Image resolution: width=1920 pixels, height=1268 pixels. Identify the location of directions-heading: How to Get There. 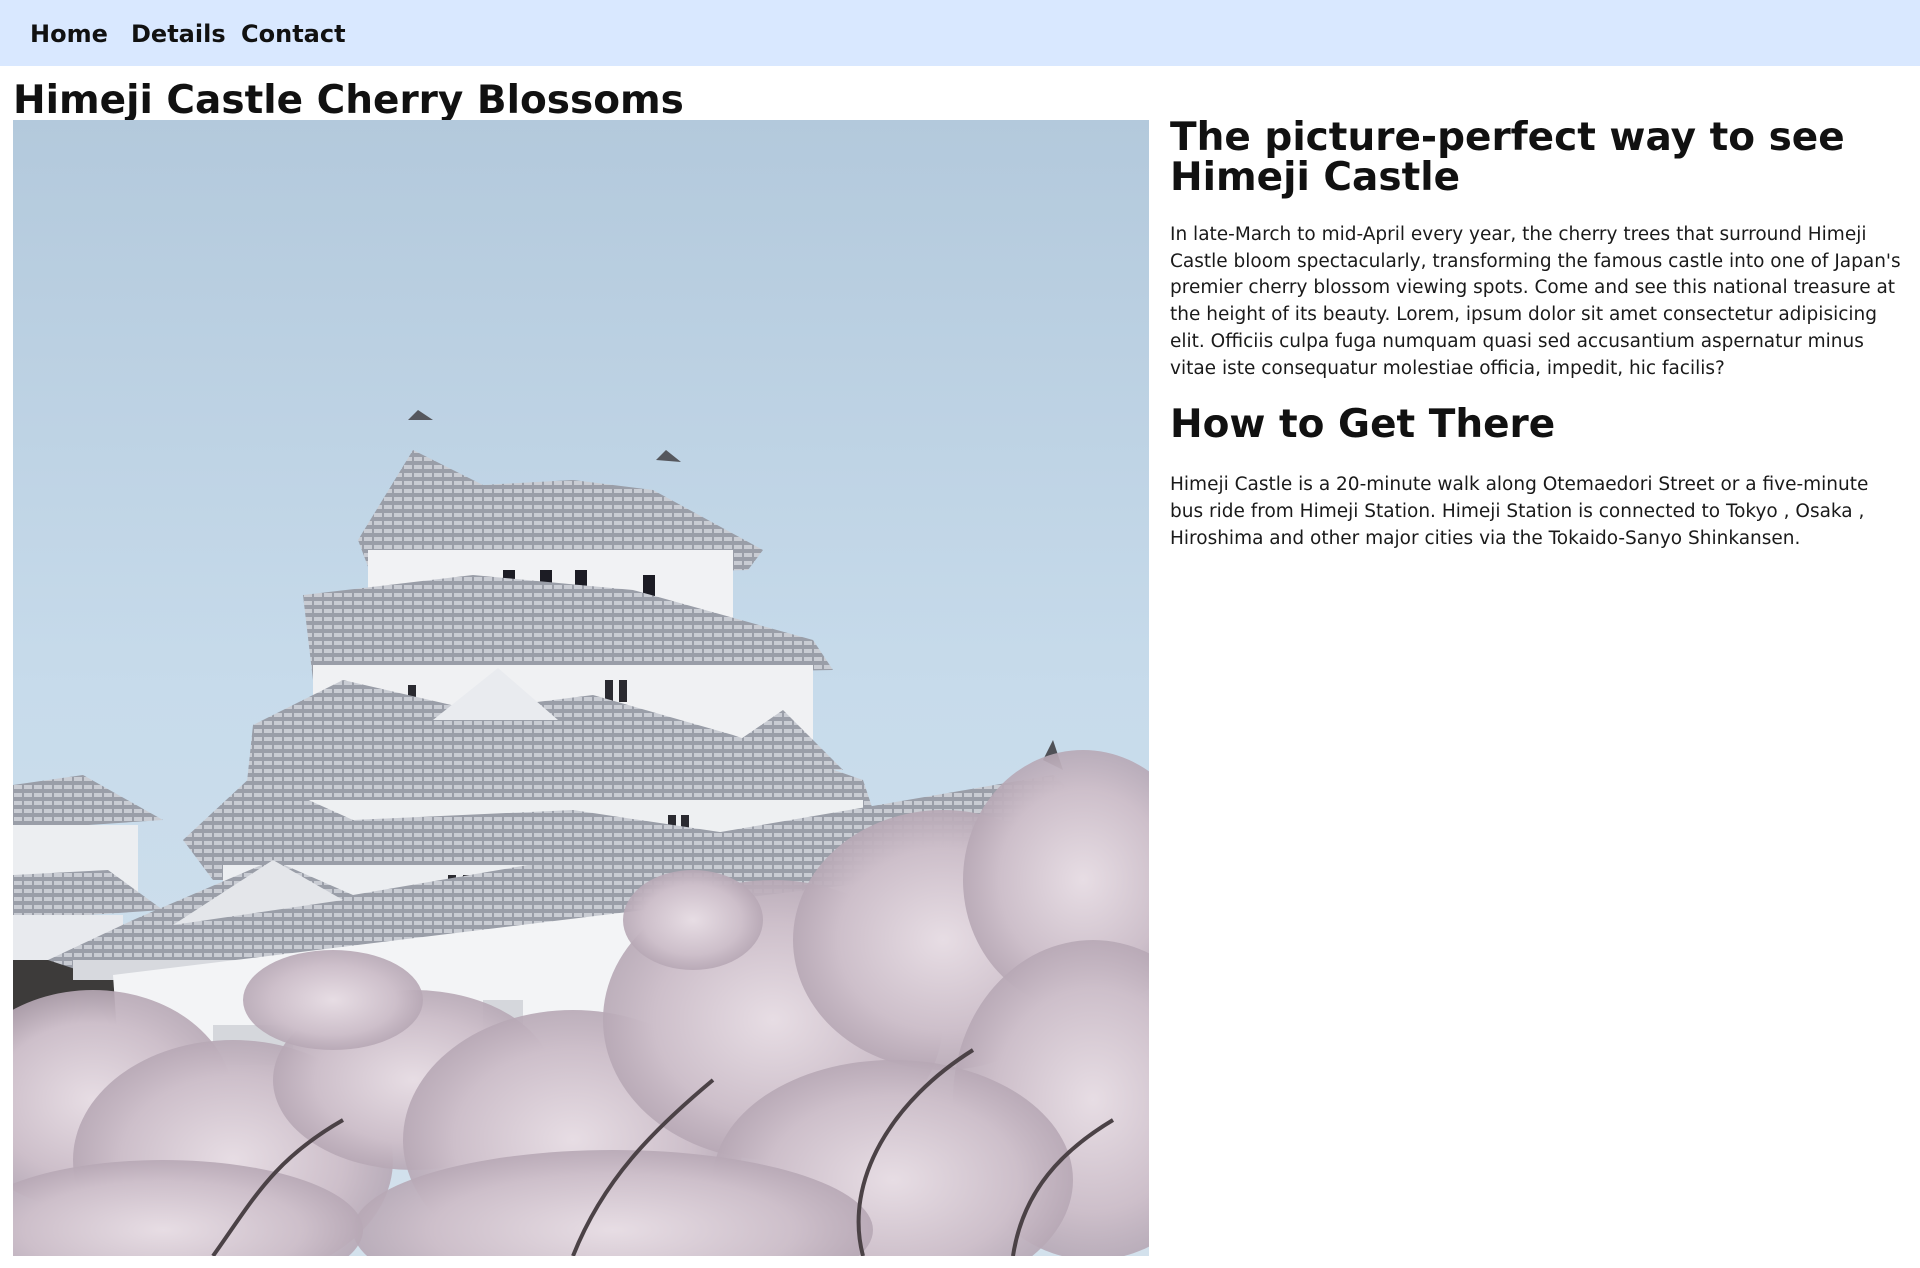
(1363, 425).